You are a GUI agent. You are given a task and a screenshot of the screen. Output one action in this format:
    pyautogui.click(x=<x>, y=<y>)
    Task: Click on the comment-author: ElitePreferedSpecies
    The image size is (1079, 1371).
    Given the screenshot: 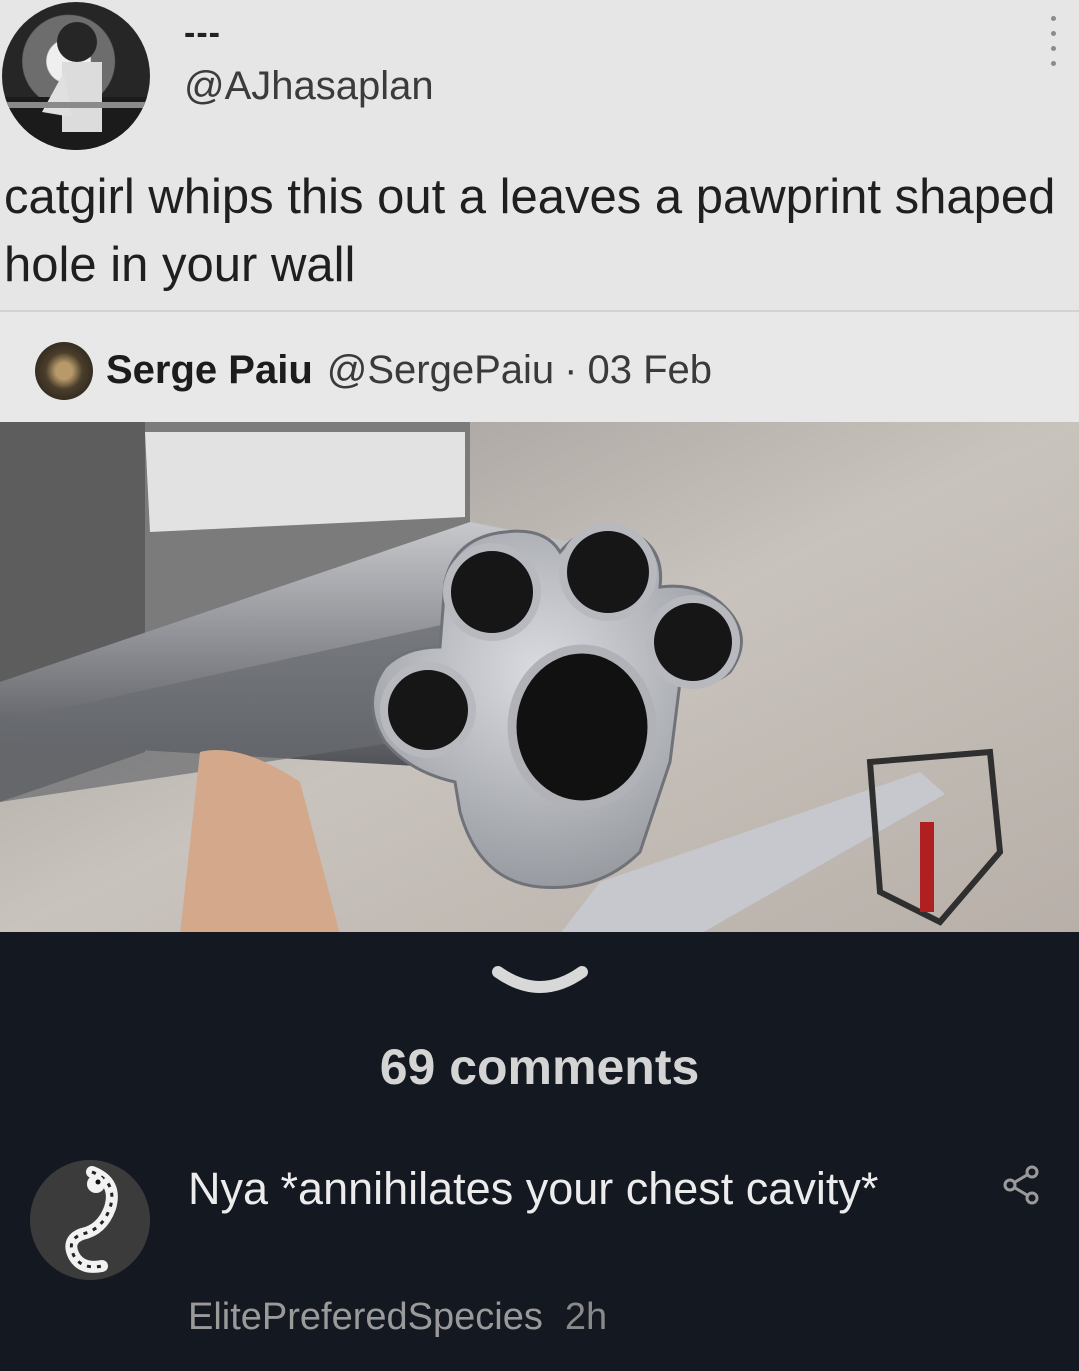 What is the action you would take?
    pyautogui.click(x=365, y=1317)
    